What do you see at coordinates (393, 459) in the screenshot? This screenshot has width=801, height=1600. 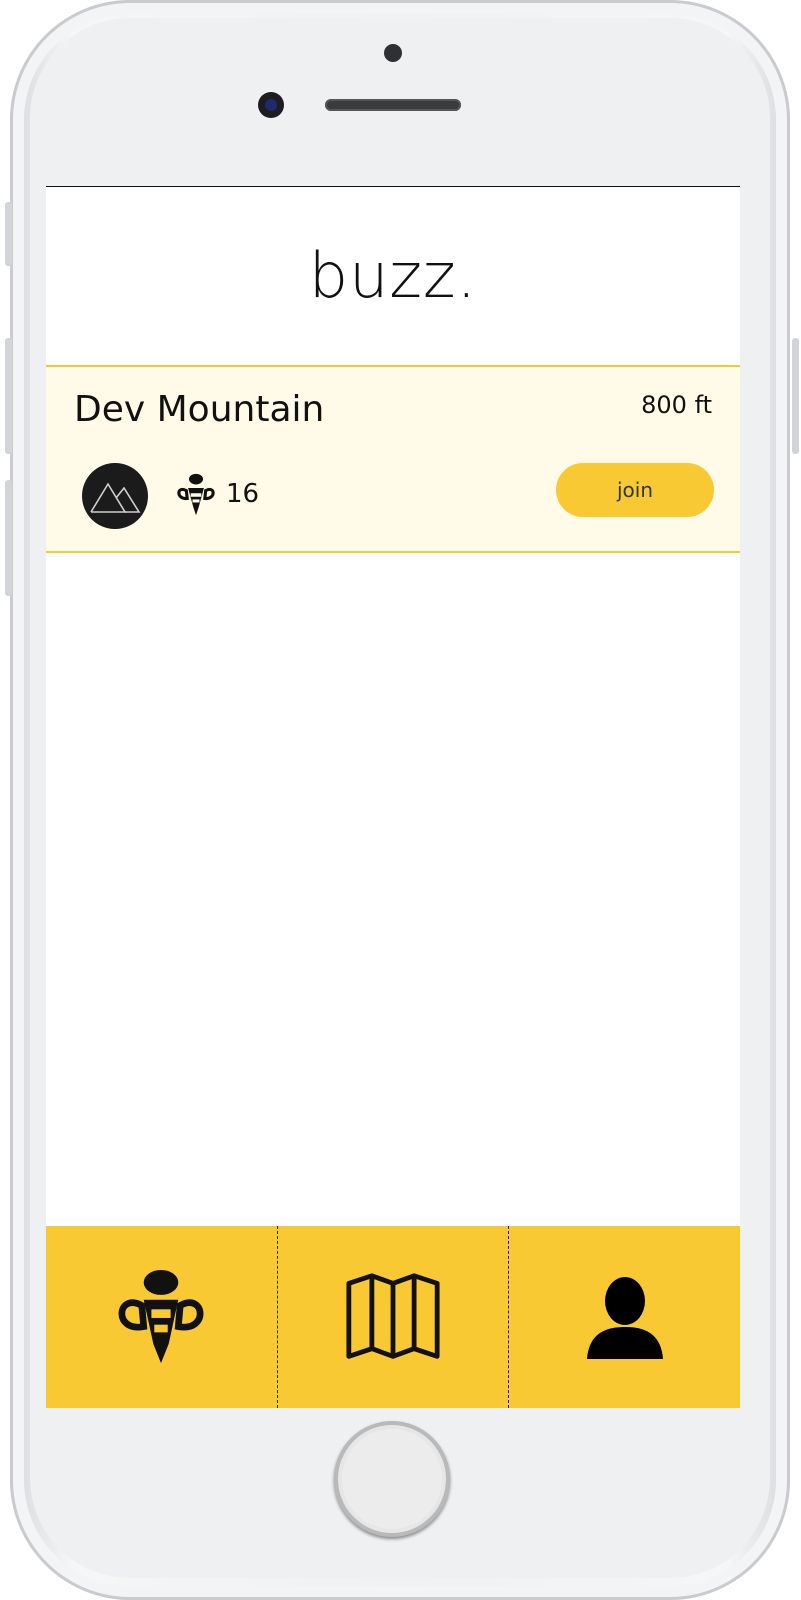 I see `hive-card: Dev Mountain 800 ft 16 join` at bounding box center [393, 459].